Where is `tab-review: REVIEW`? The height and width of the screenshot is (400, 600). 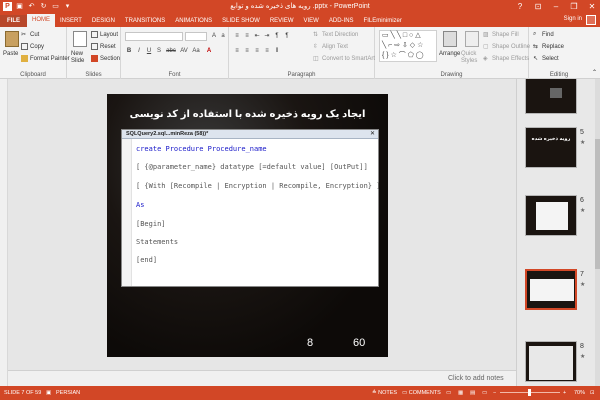 tab-review: REVIEW is located at coordinates (282, 21).